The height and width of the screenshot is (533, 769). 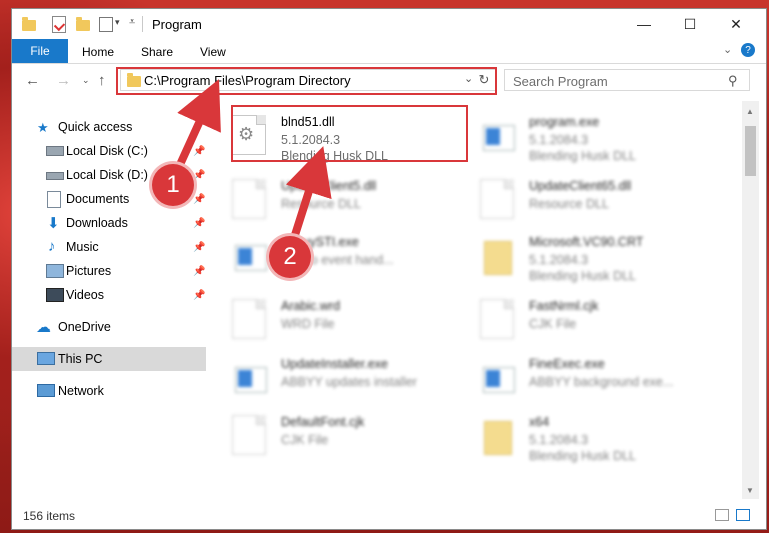 I want to click on search-input: Search Program ⚲, so click(x=627, y=80).